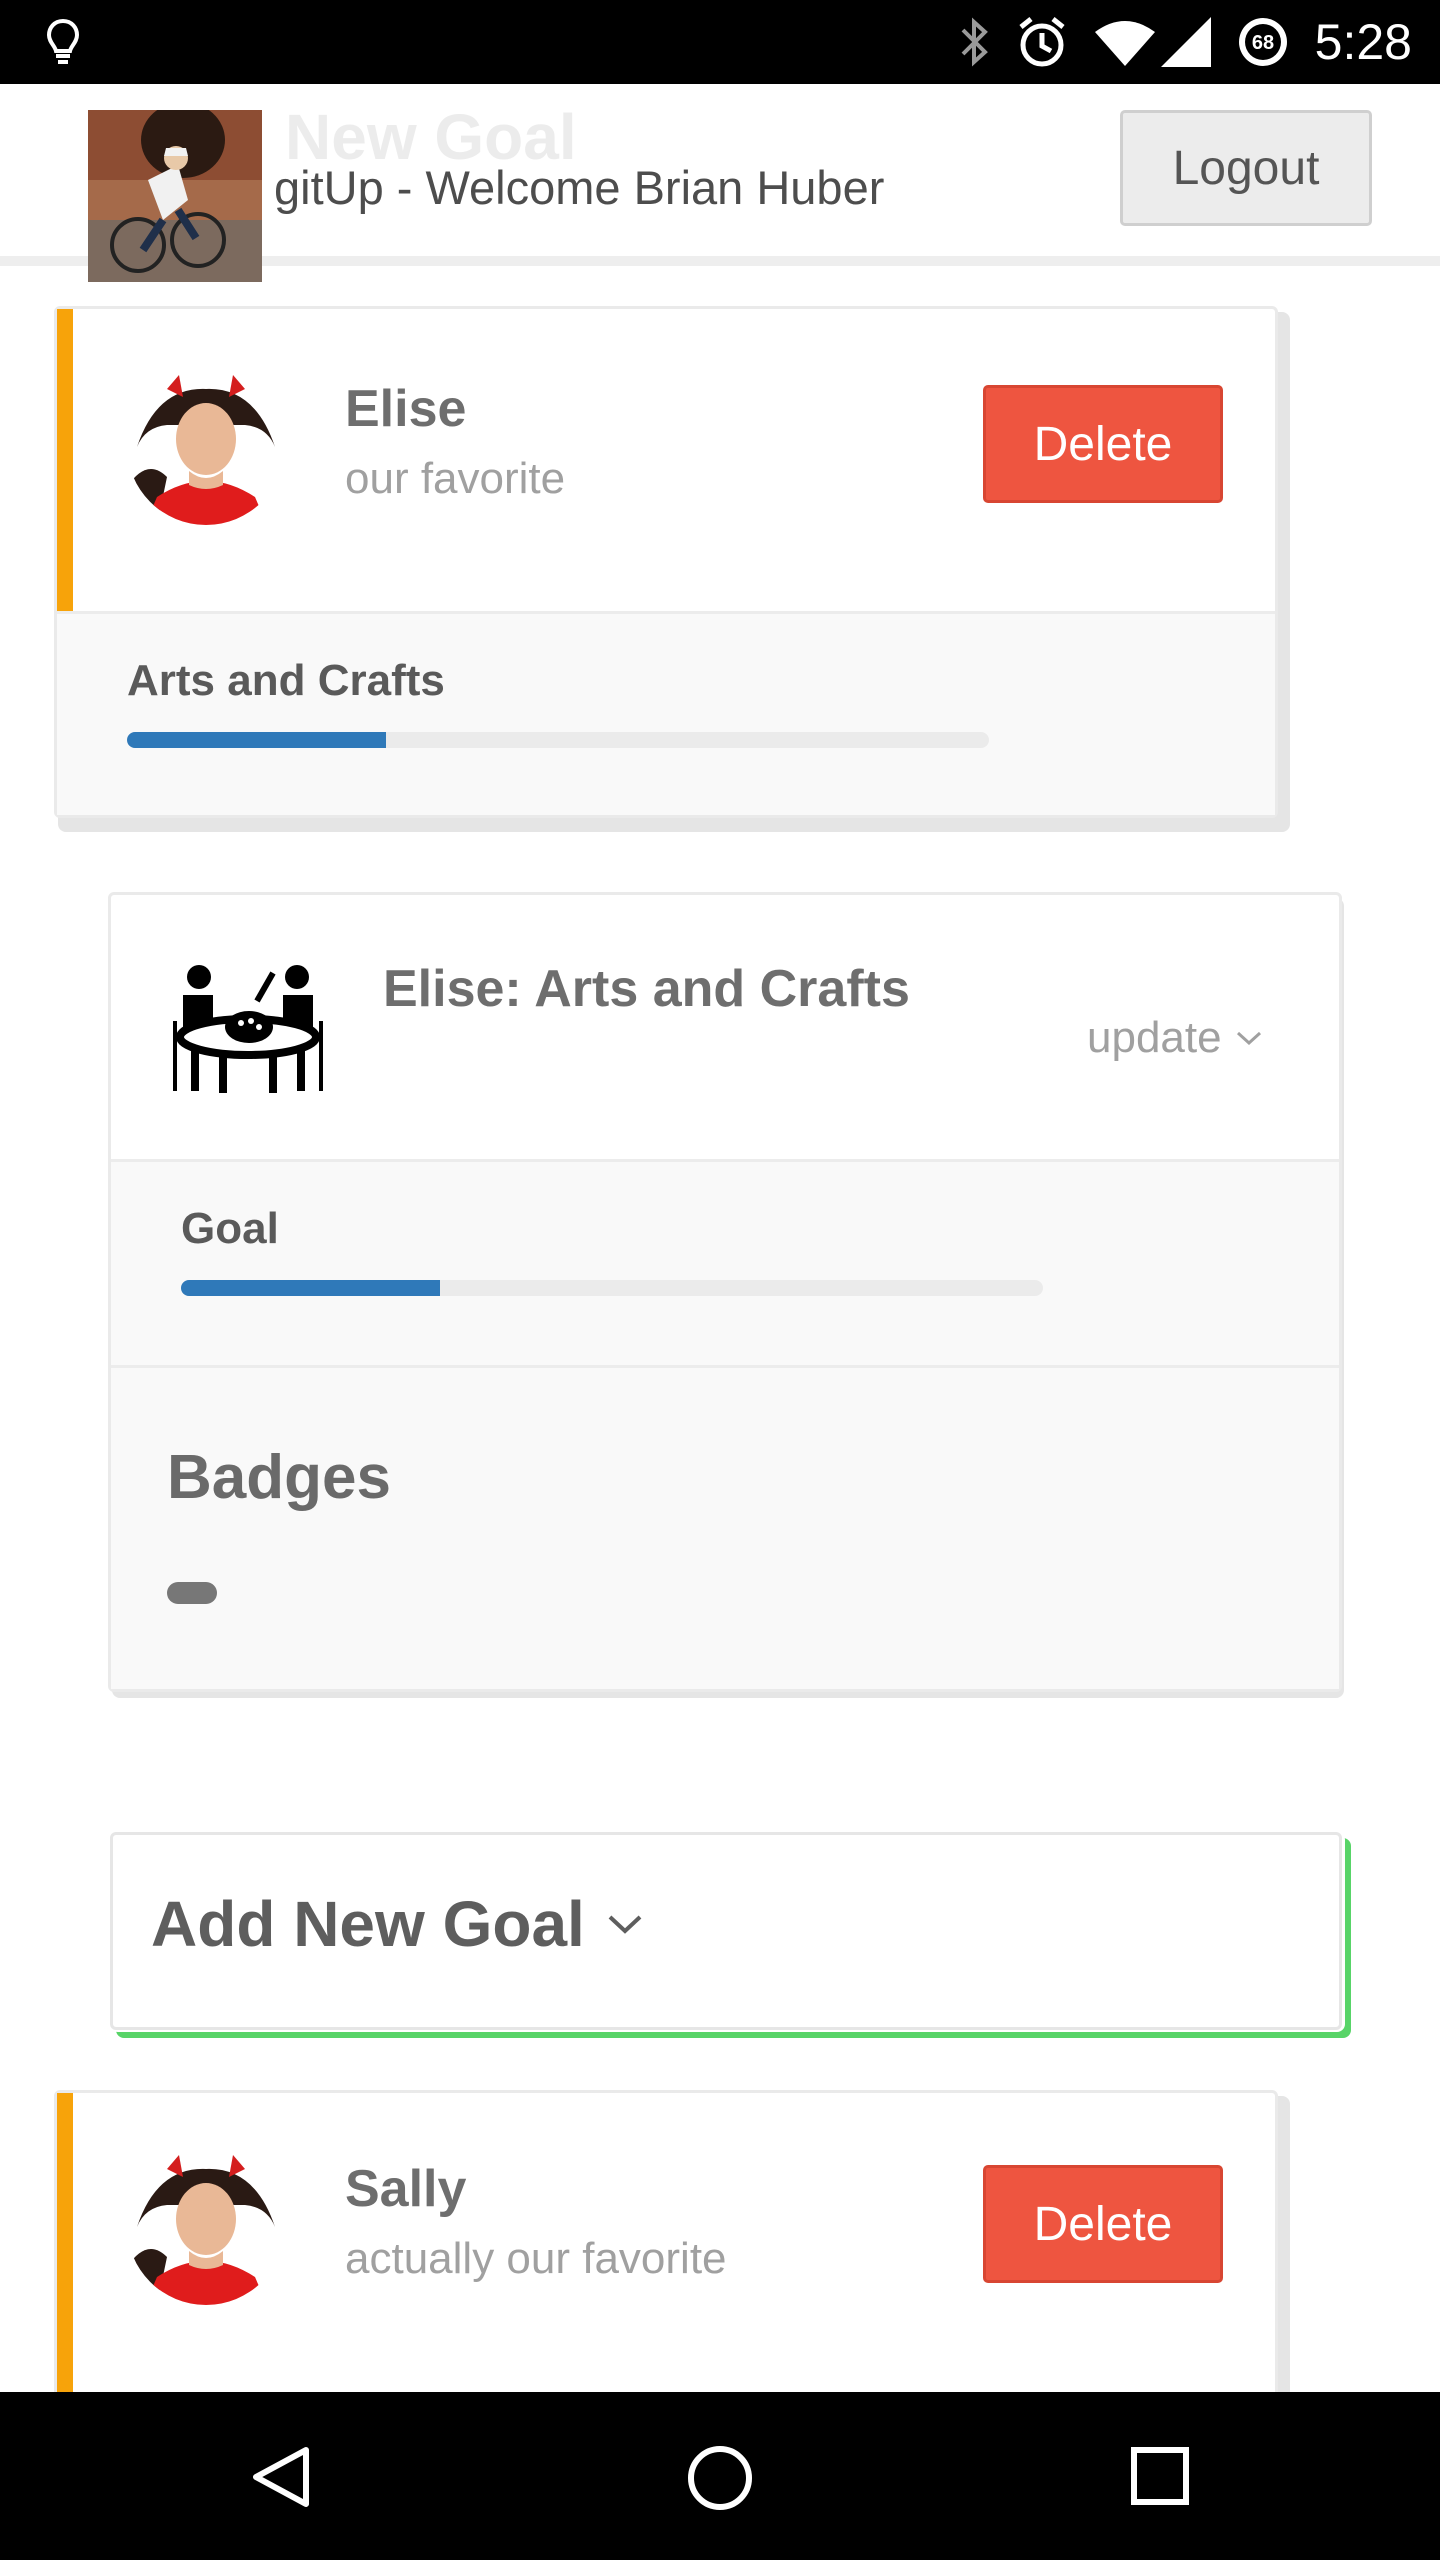 This screenshot has width=1440, height=2560. Describe the element at coordinates (720, 42) in the screenshot. I see `status-bar: 68 5:28` at that location.